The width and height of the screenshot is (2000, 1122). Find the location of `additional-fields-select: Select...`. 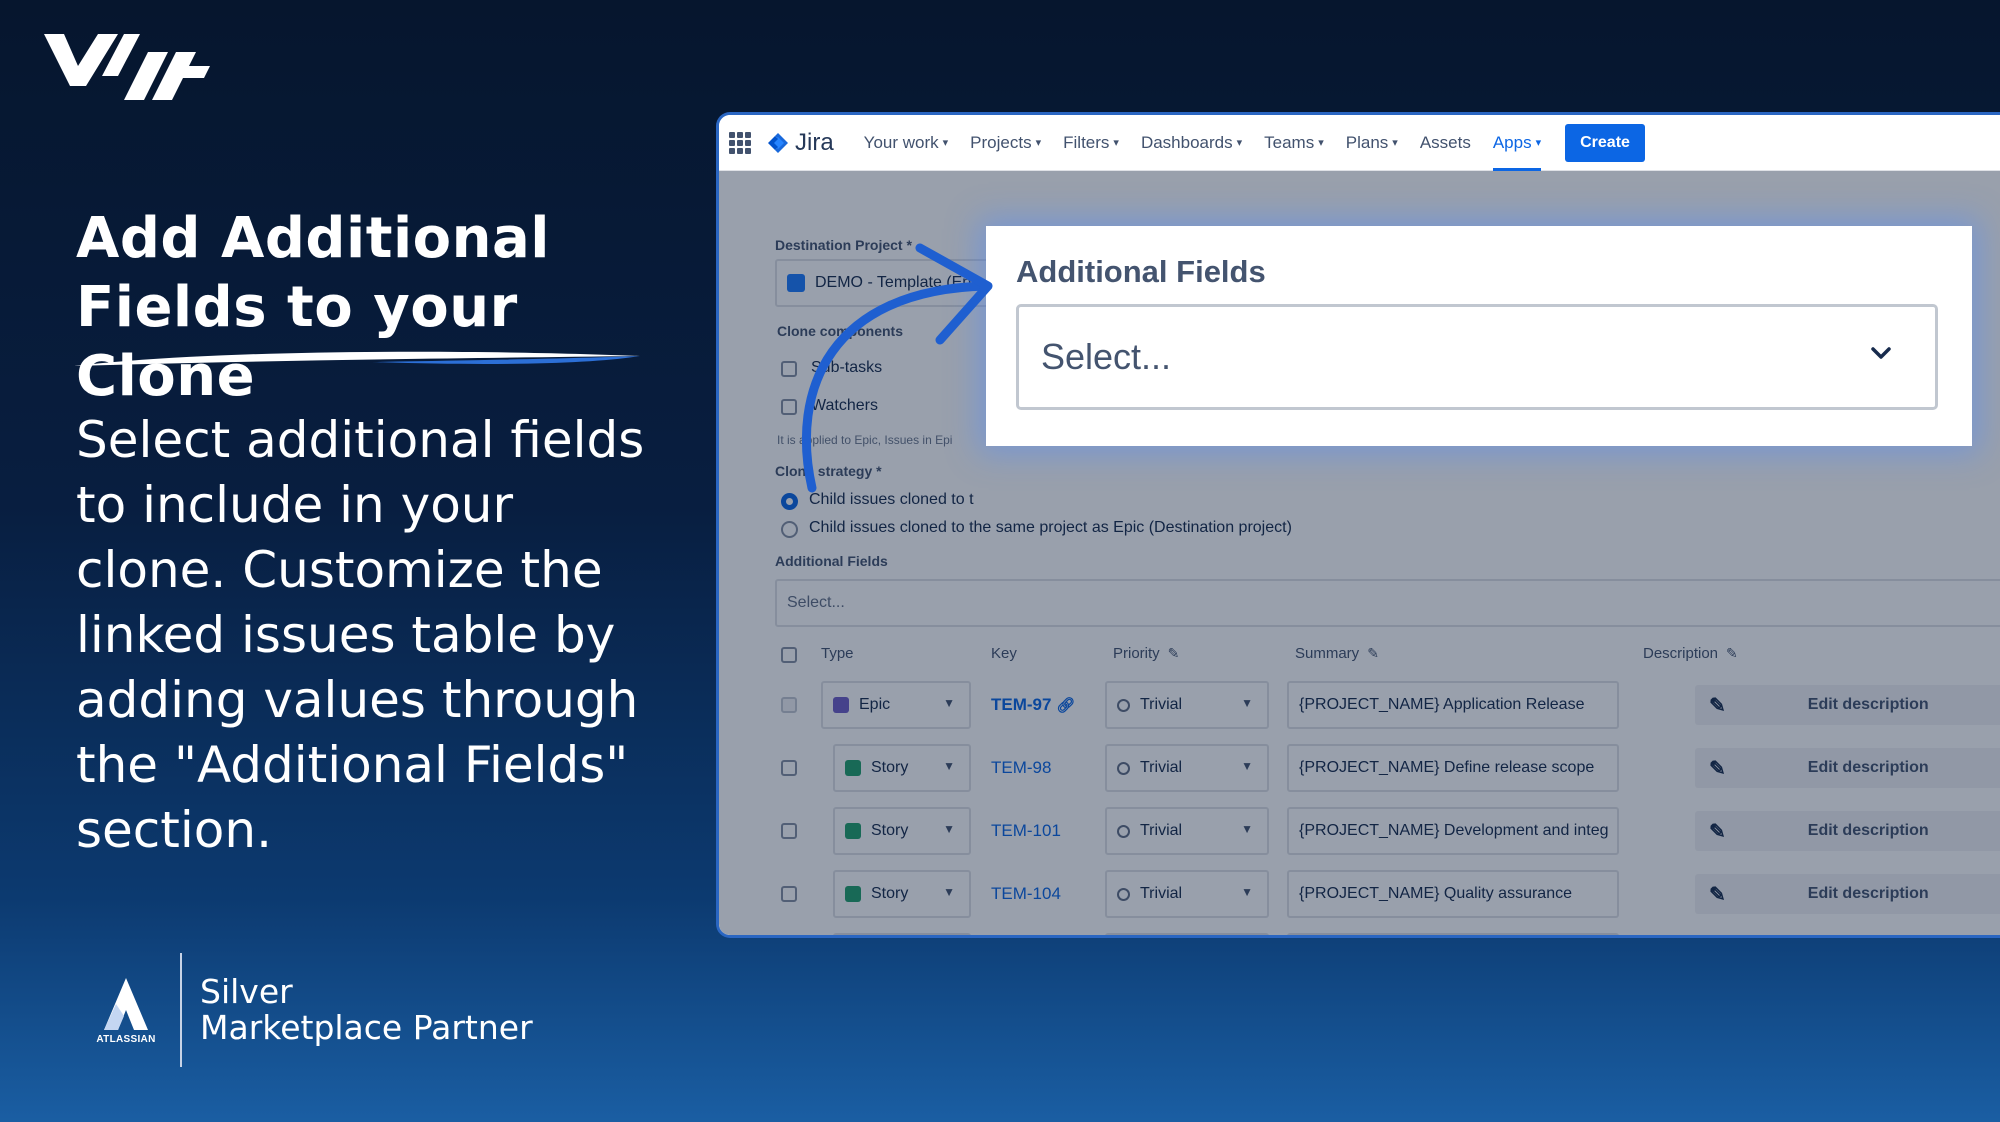

additional-fields-select: Select... is located at coordinates (1387, 603).